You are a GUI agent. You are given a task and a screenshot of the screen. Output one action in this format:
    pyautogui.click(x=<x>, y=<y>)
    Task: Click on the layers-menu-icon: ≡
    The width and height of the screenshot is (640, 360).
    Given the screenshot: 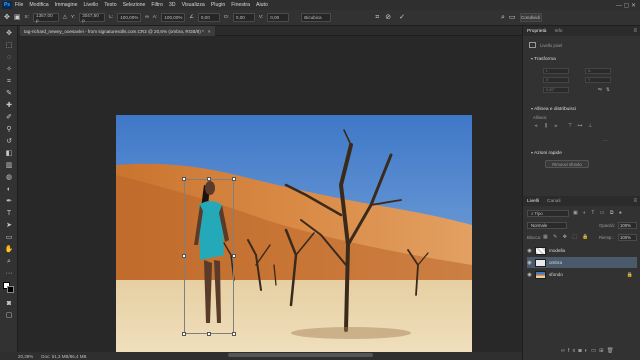 What is the action you would take?
    pyautogui.click(x=635, y=201)
    